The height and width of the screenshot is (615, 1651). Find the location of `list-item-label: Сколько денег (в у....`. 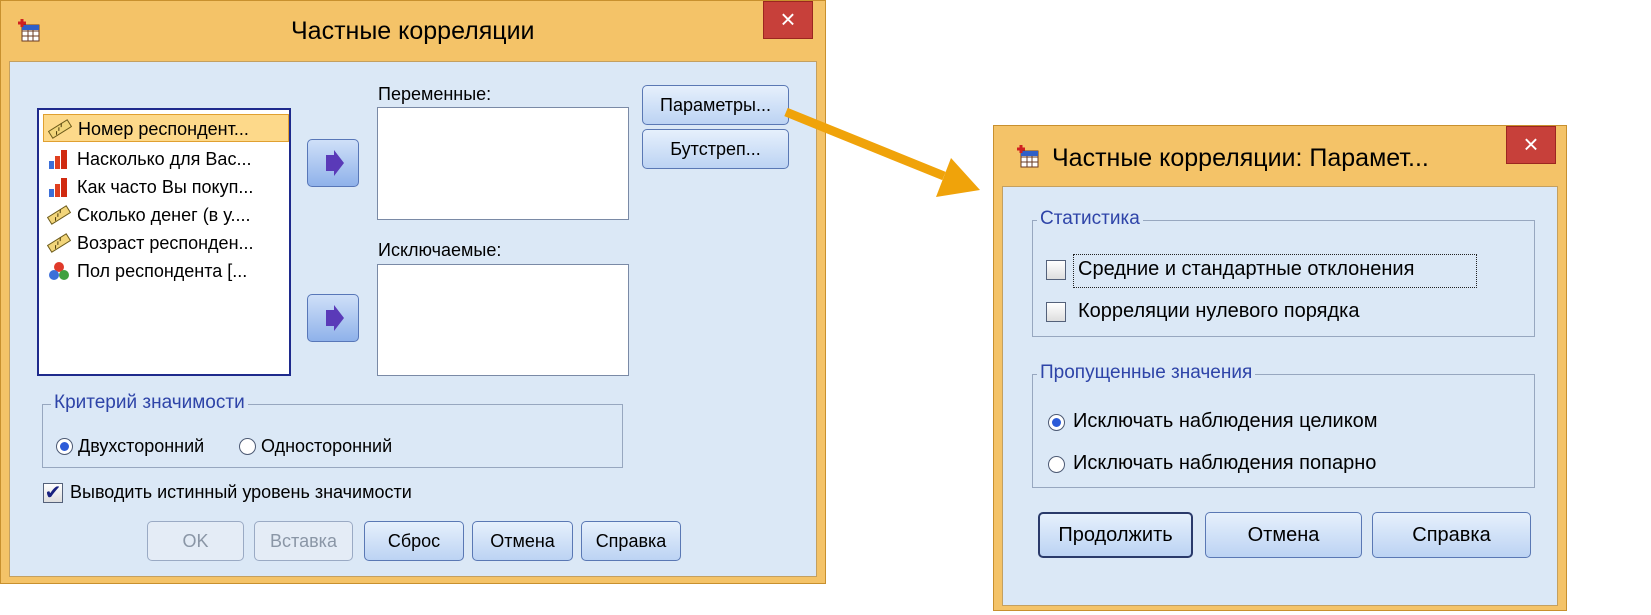

list-item-label: Сколько денег (в у.... is located at coordinates (164, 215).